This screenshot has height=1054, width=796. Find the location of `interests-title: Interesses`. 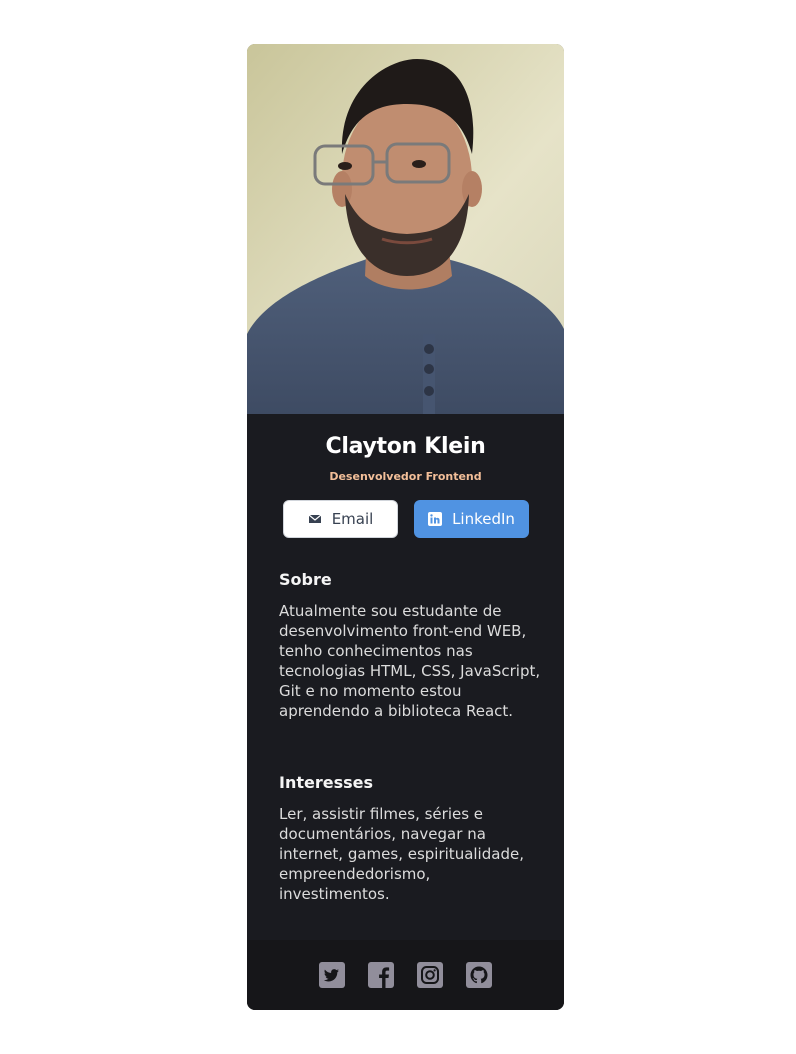

interests-title: Interesses is located at coordinates (326, 782).